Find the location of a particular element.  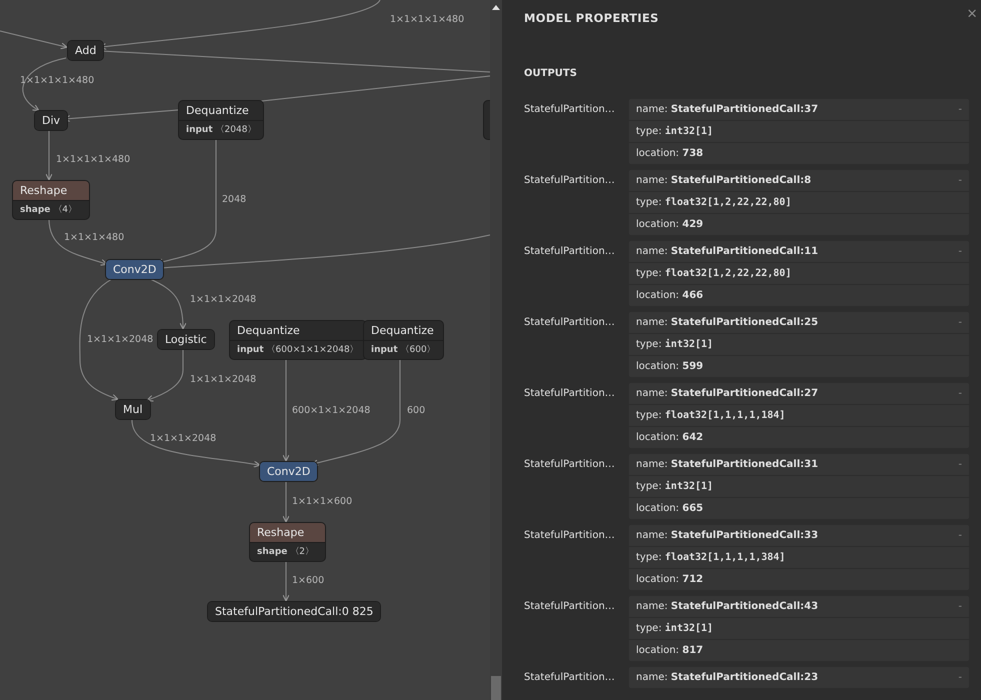

name-field: name: StatefulPartitionedCall:31 is located at coordinates (797, 464).